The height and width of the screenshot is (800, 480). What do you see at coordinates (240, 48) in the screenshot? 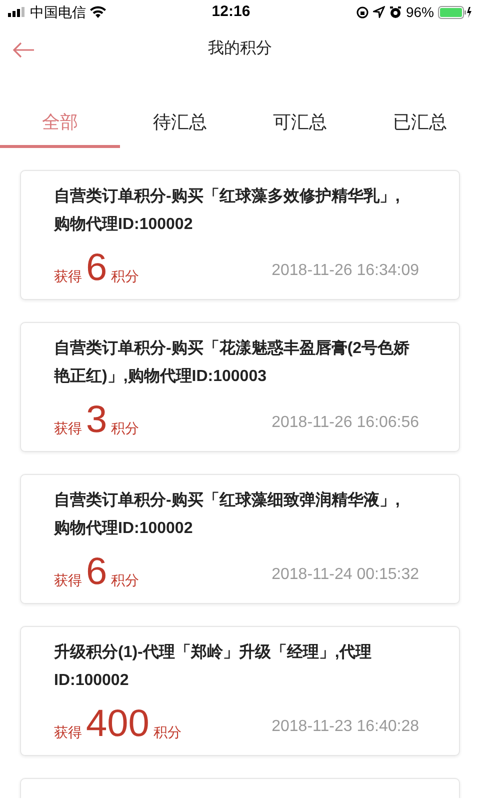
I see `page-title: 我的积分` at bounding box center [240, 48].